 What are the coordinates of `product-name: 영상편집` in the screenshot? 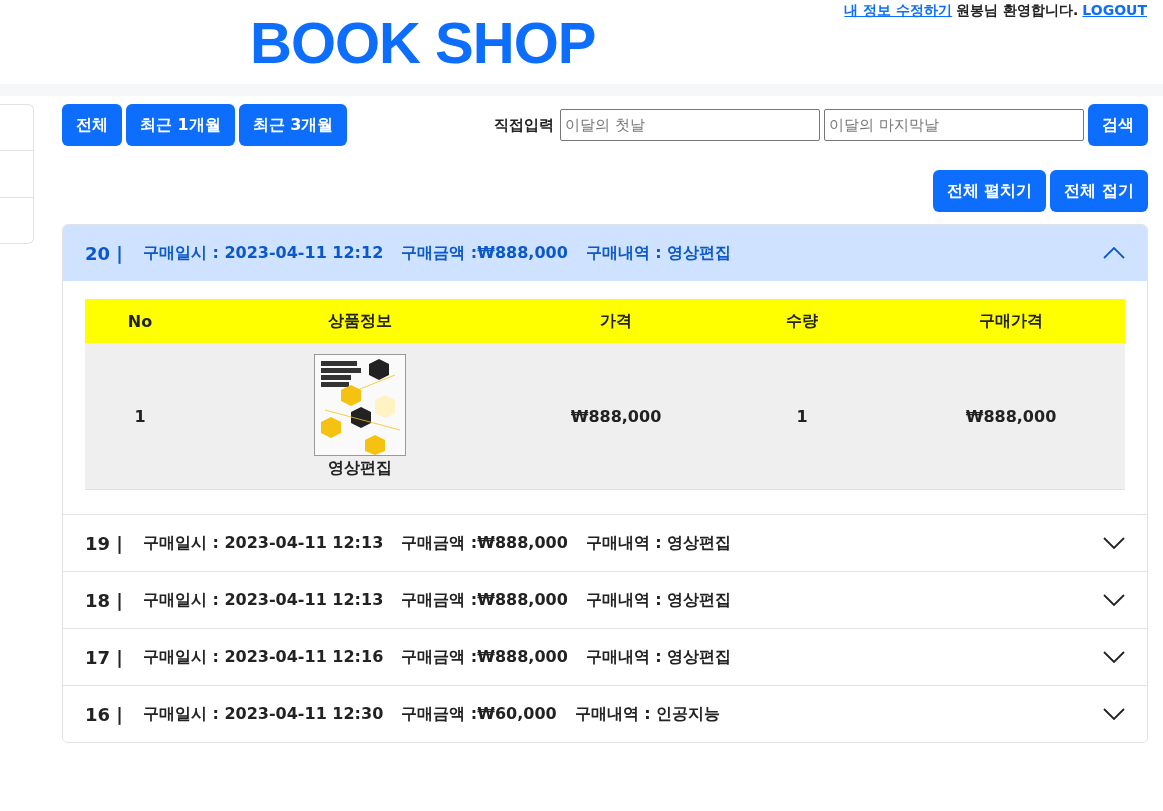 It's located at (360, 468).